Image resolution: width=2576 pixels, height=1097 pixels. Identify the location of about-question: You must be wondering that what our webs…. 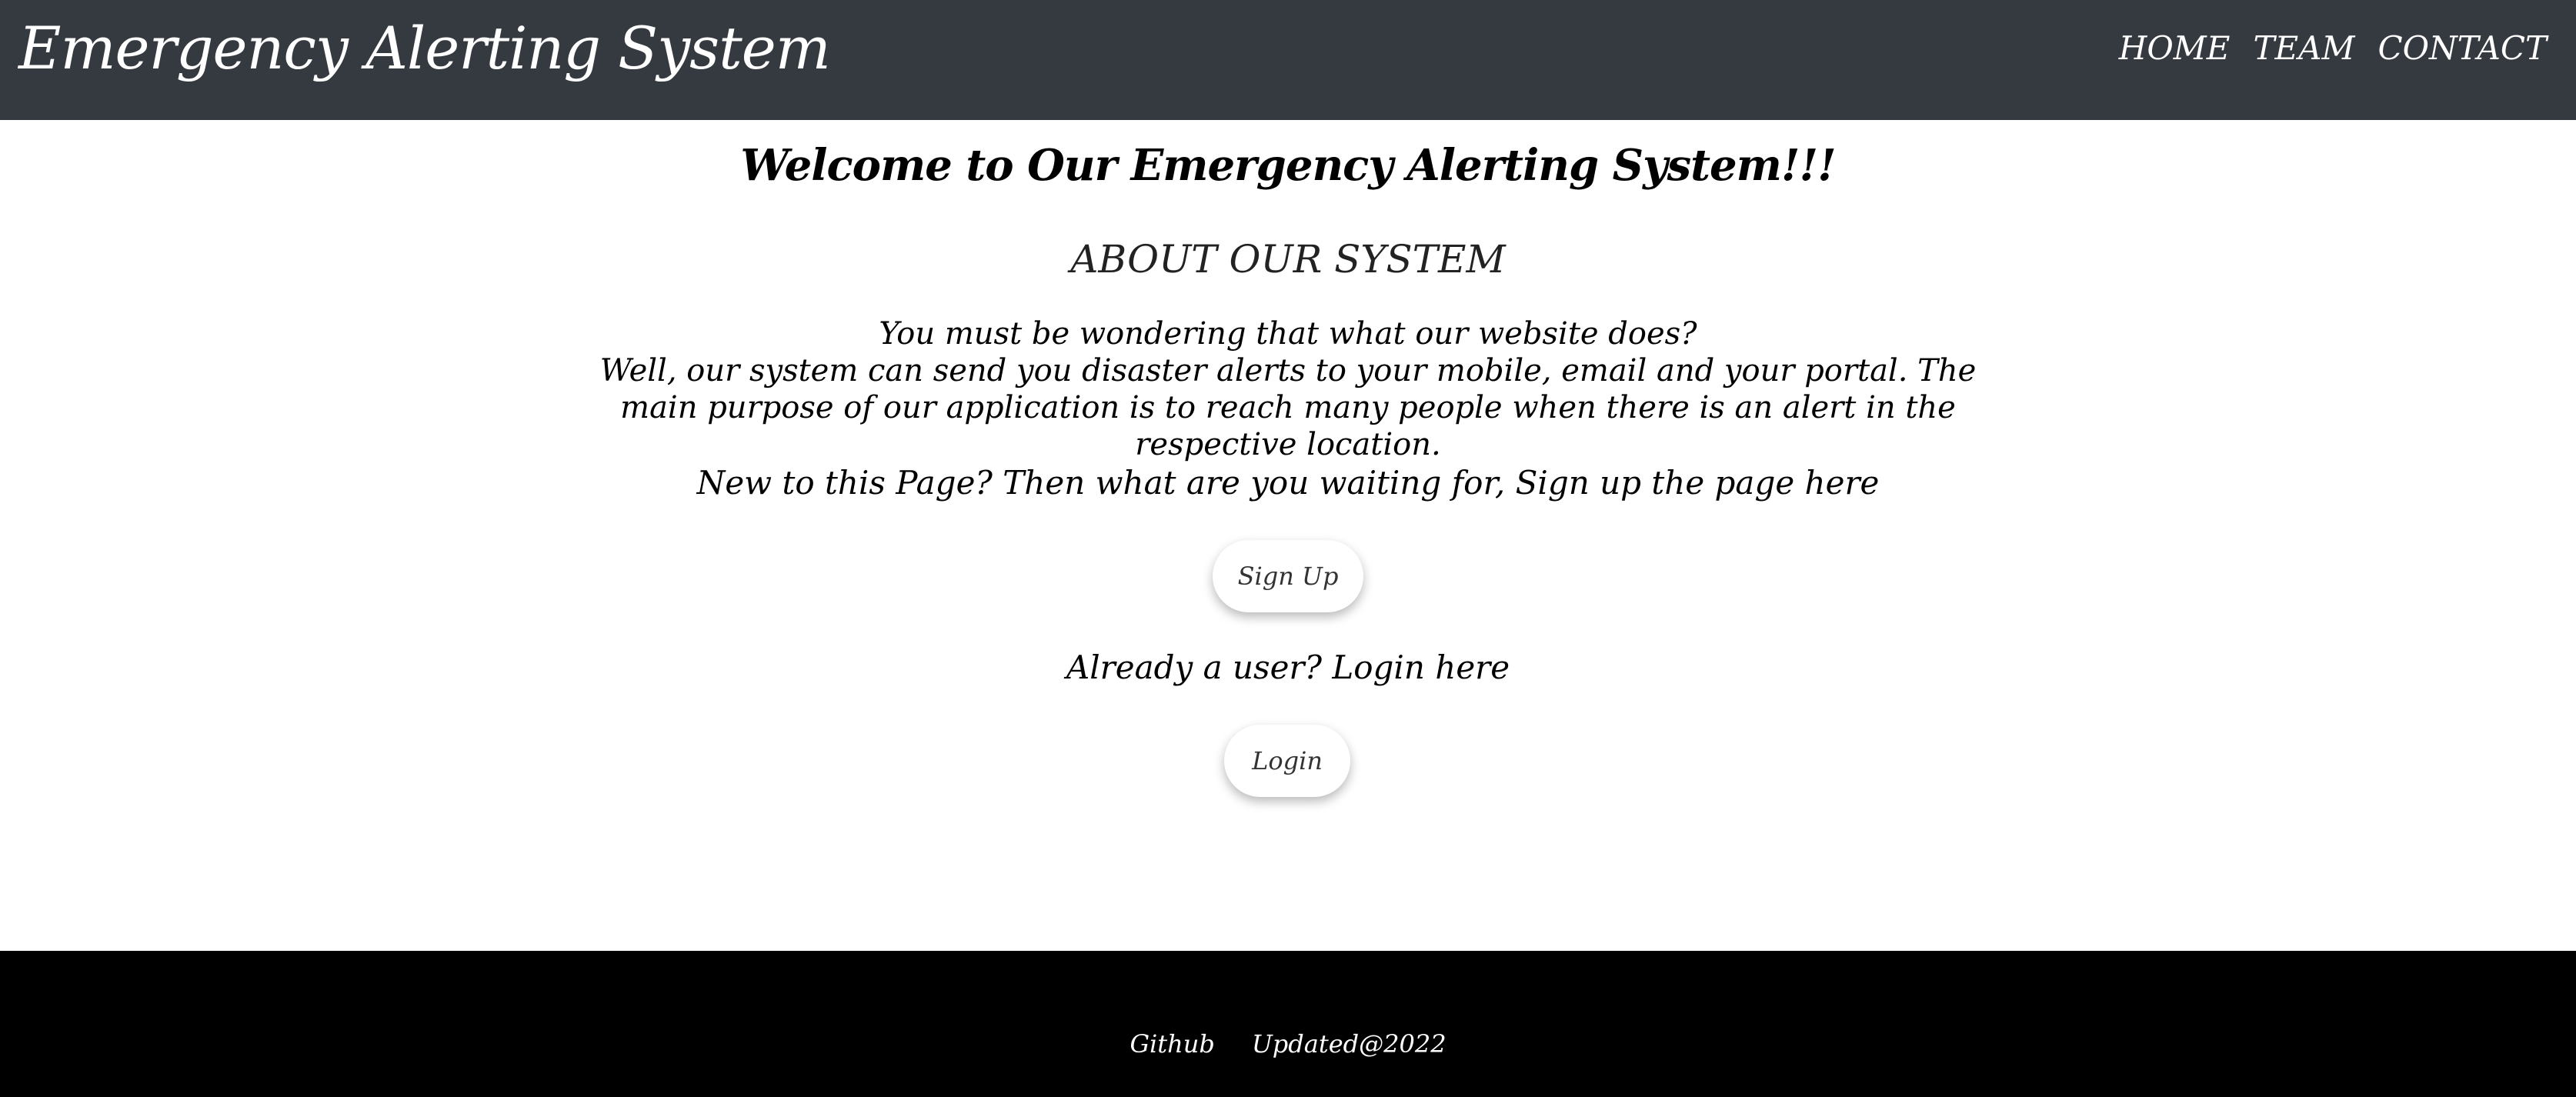
(1288, 334).